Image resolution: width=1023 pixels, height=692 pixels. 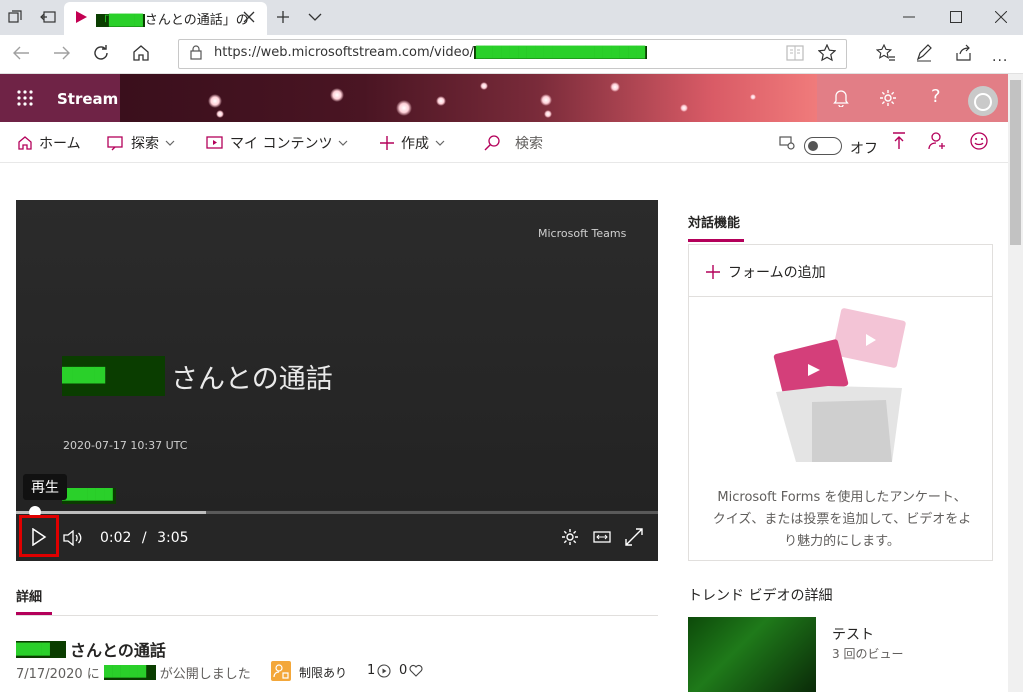 I want to click on settings-gear-icon, so click(x=888, y=98).